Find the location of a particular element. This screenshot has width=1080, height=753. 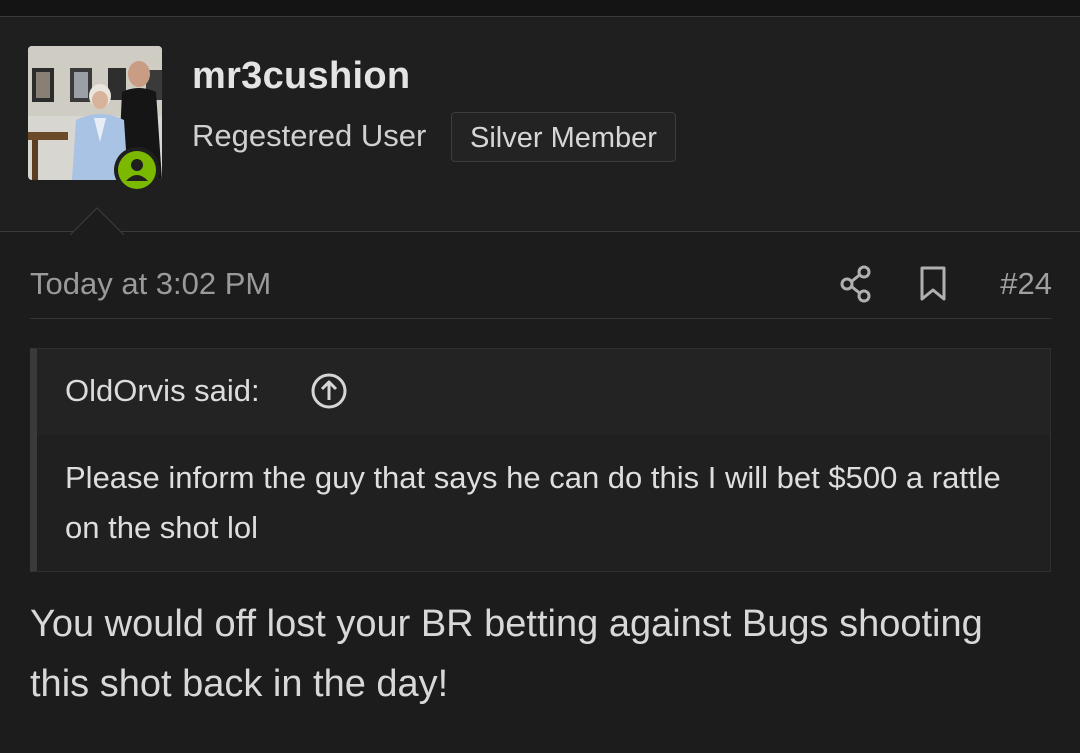

post-meta-bar: Today at 3:02 PM #24 is located at coordinates (541, 290).